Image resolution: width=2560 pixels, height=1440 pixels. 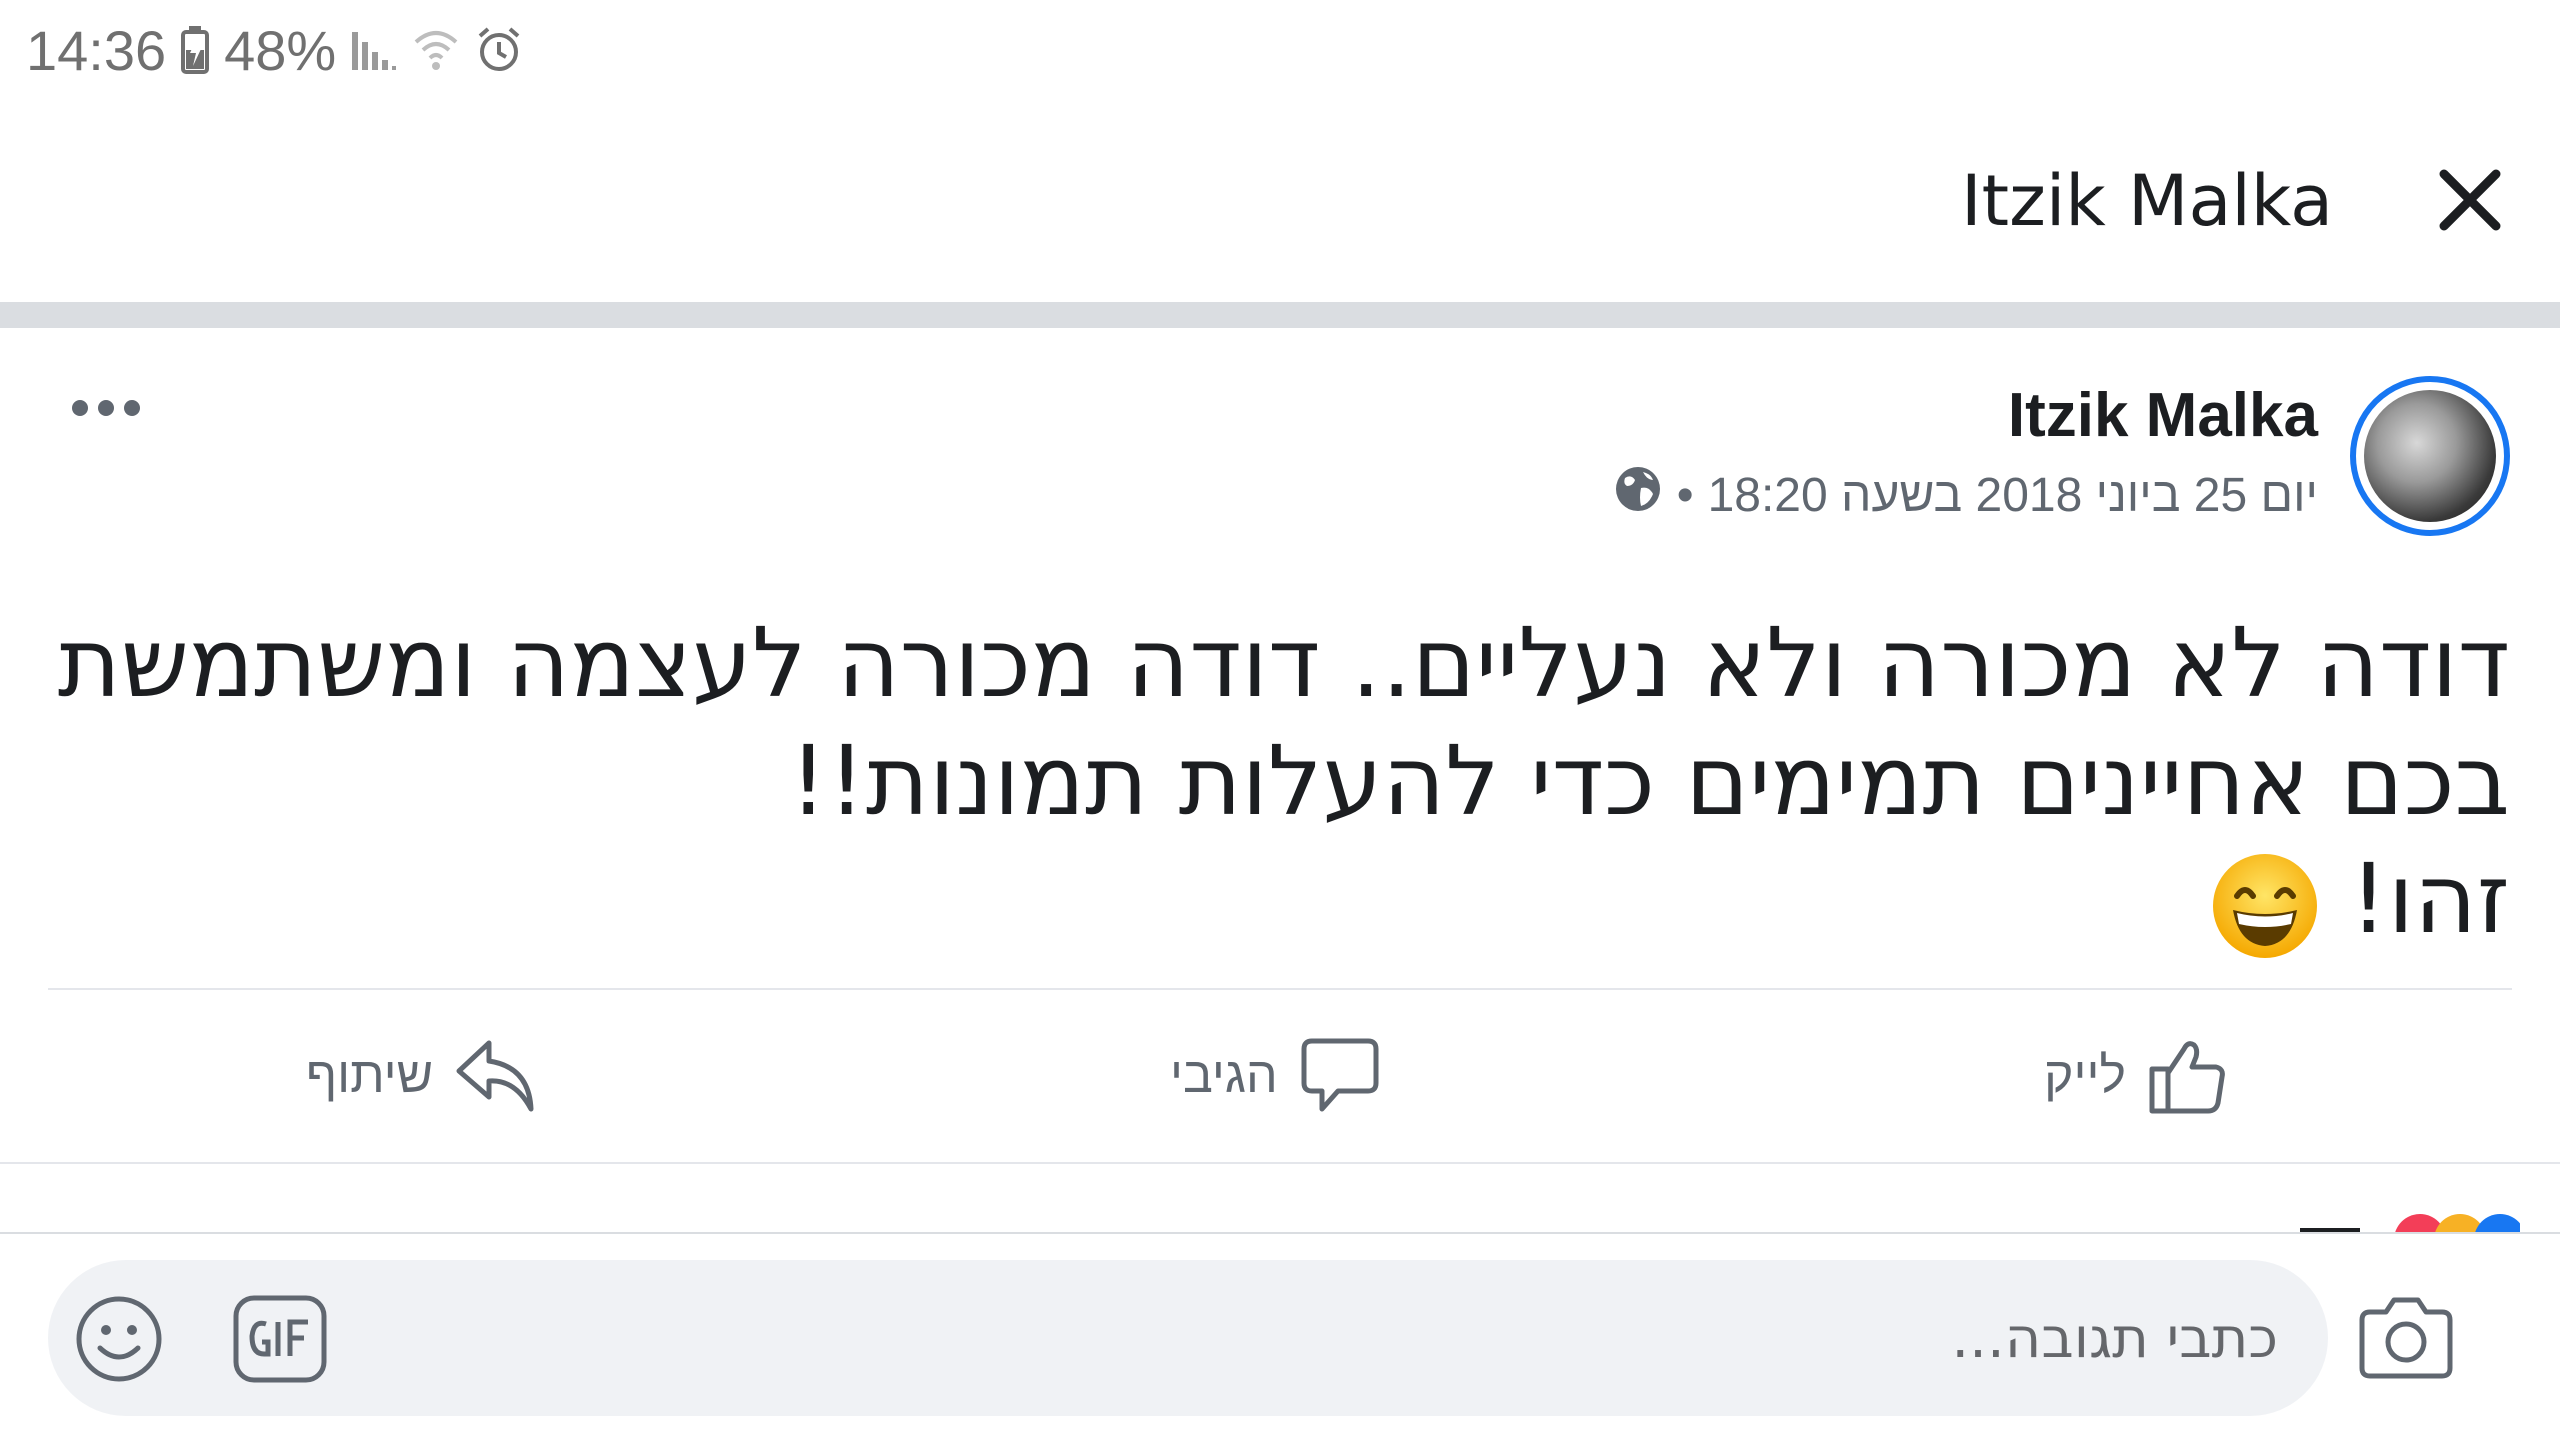 I want to click on more-options-button, so click(x=106, y=408).